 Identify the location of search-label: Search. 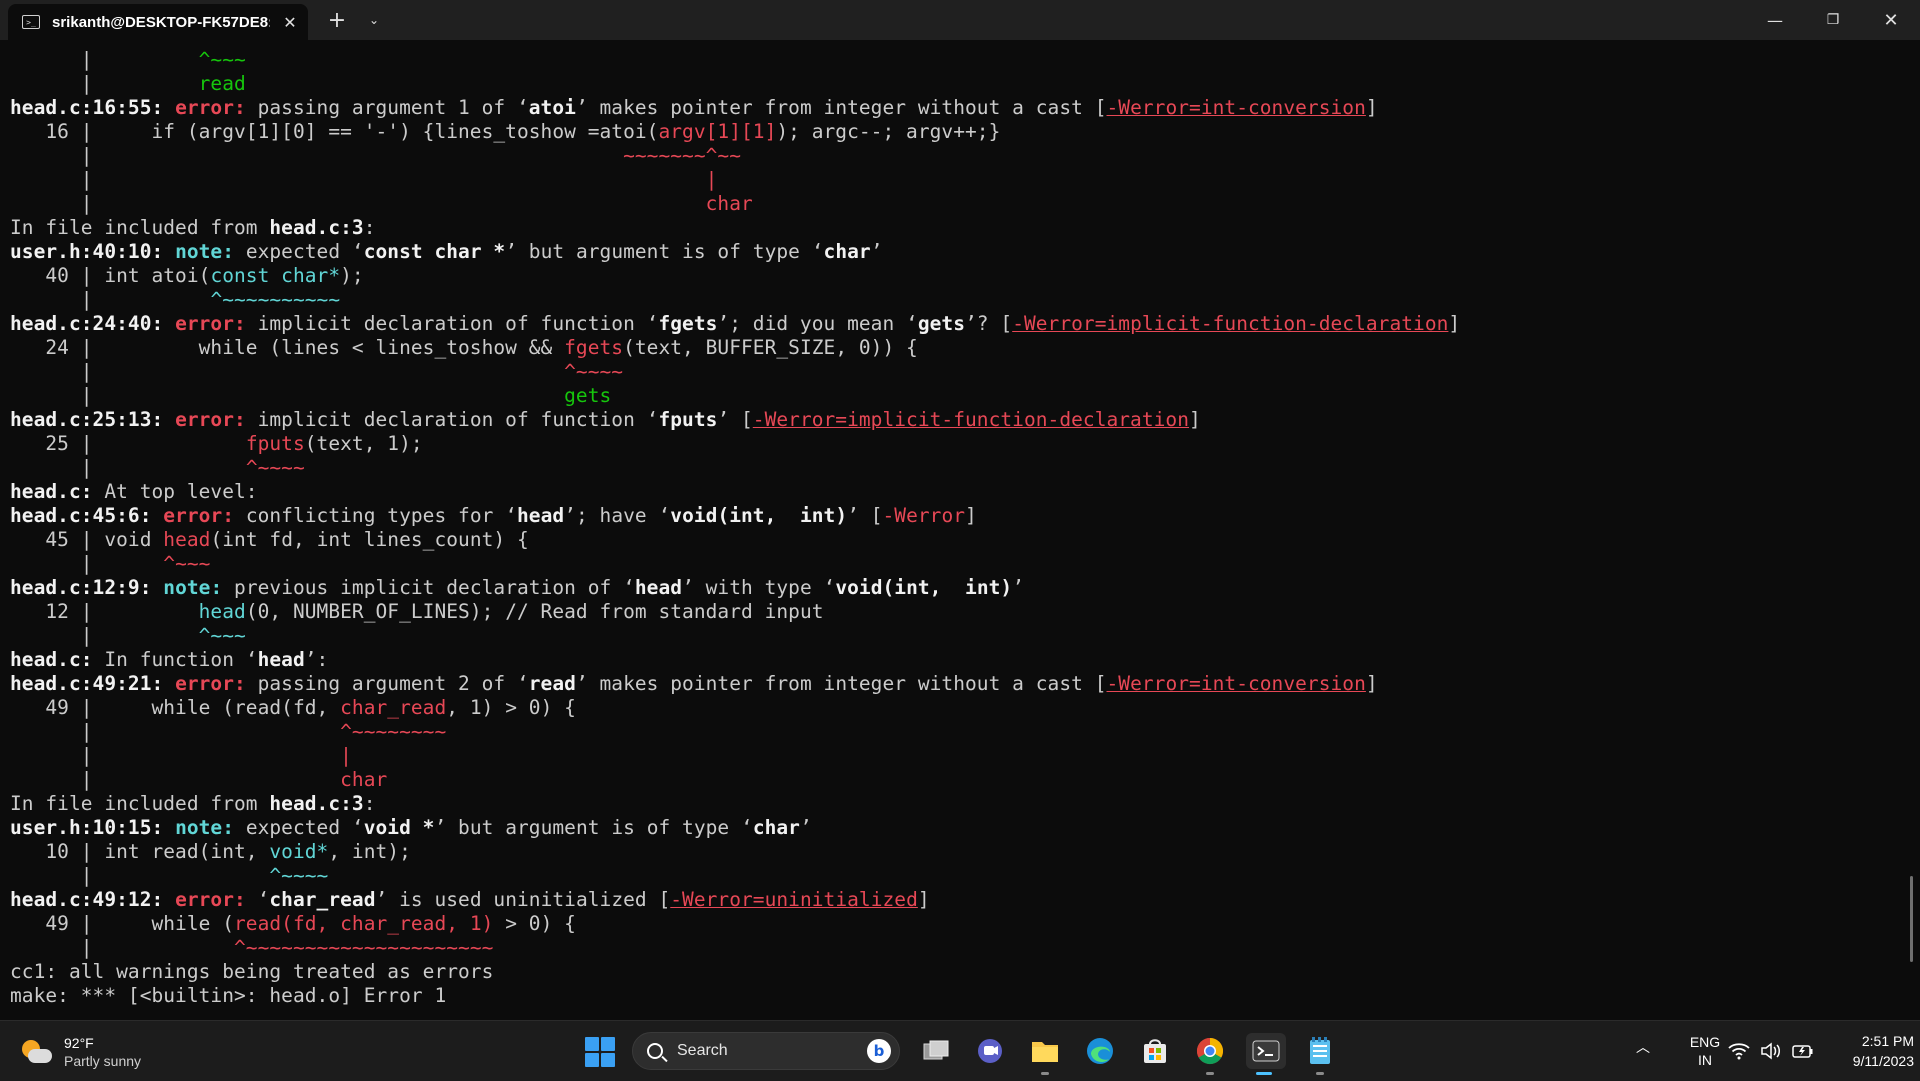
(702, 1050).